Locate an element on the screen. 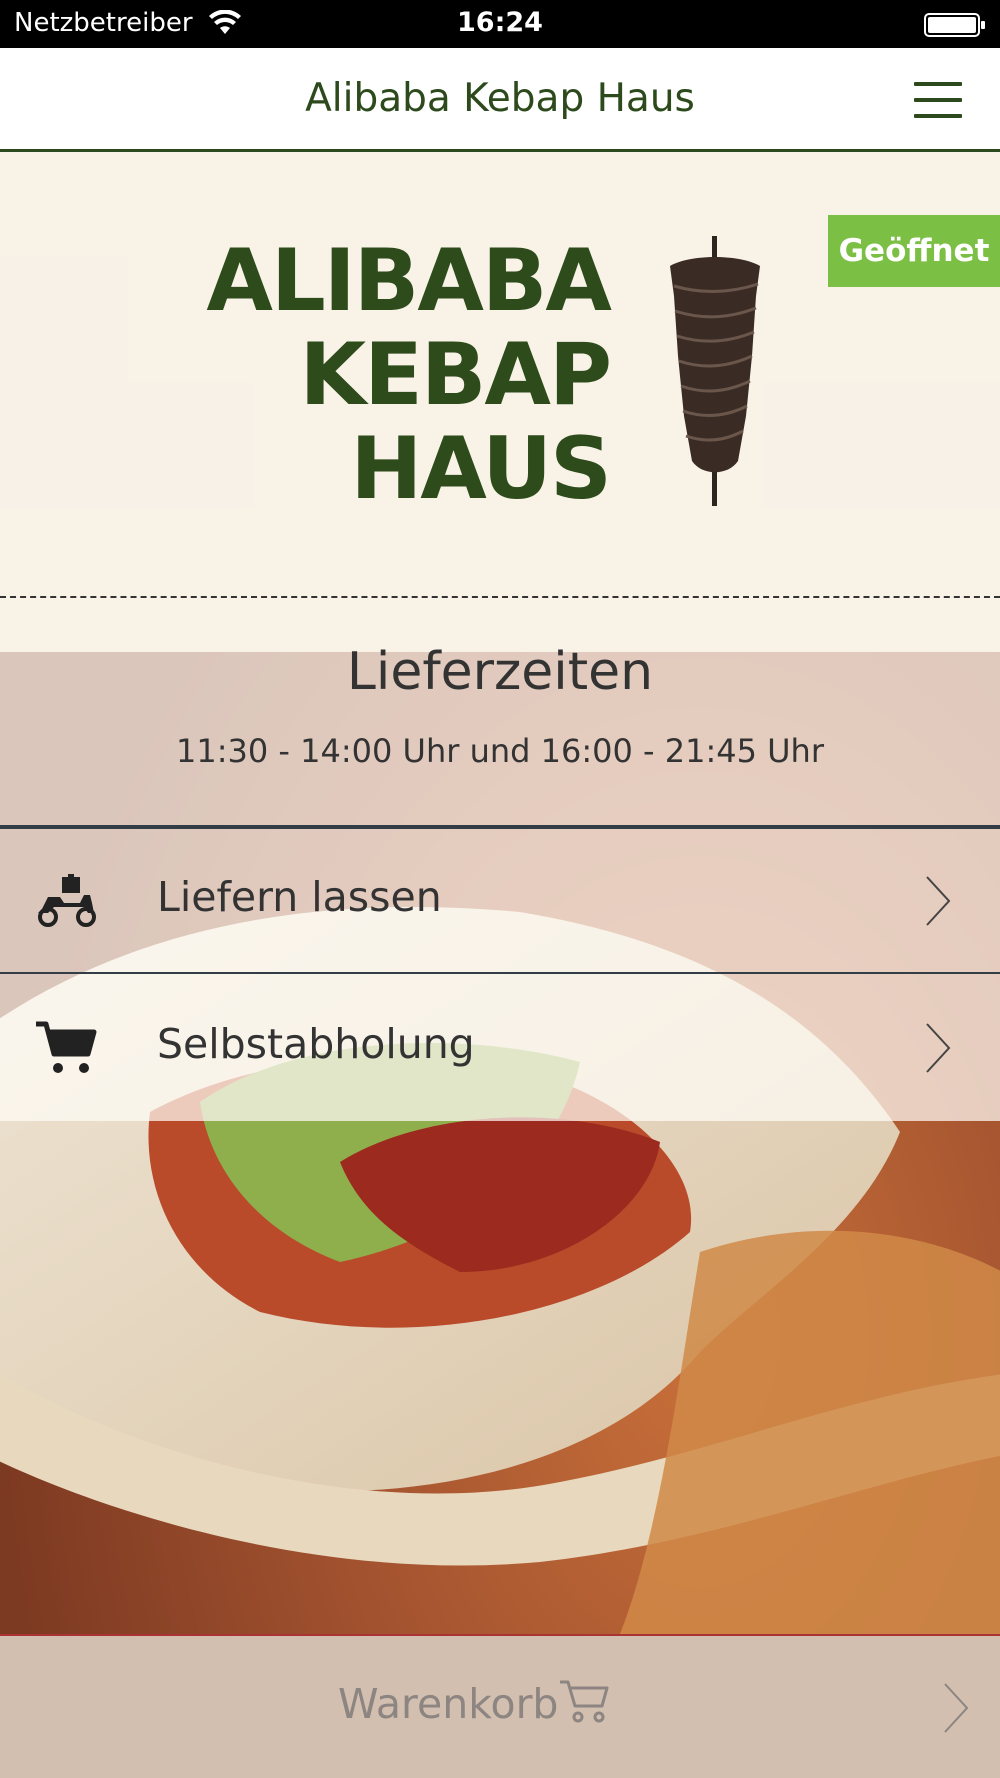 Image resolution: width=1000 pixels, height=1778 pixels. doner-spit-icon is located at coordinates (715, 371).